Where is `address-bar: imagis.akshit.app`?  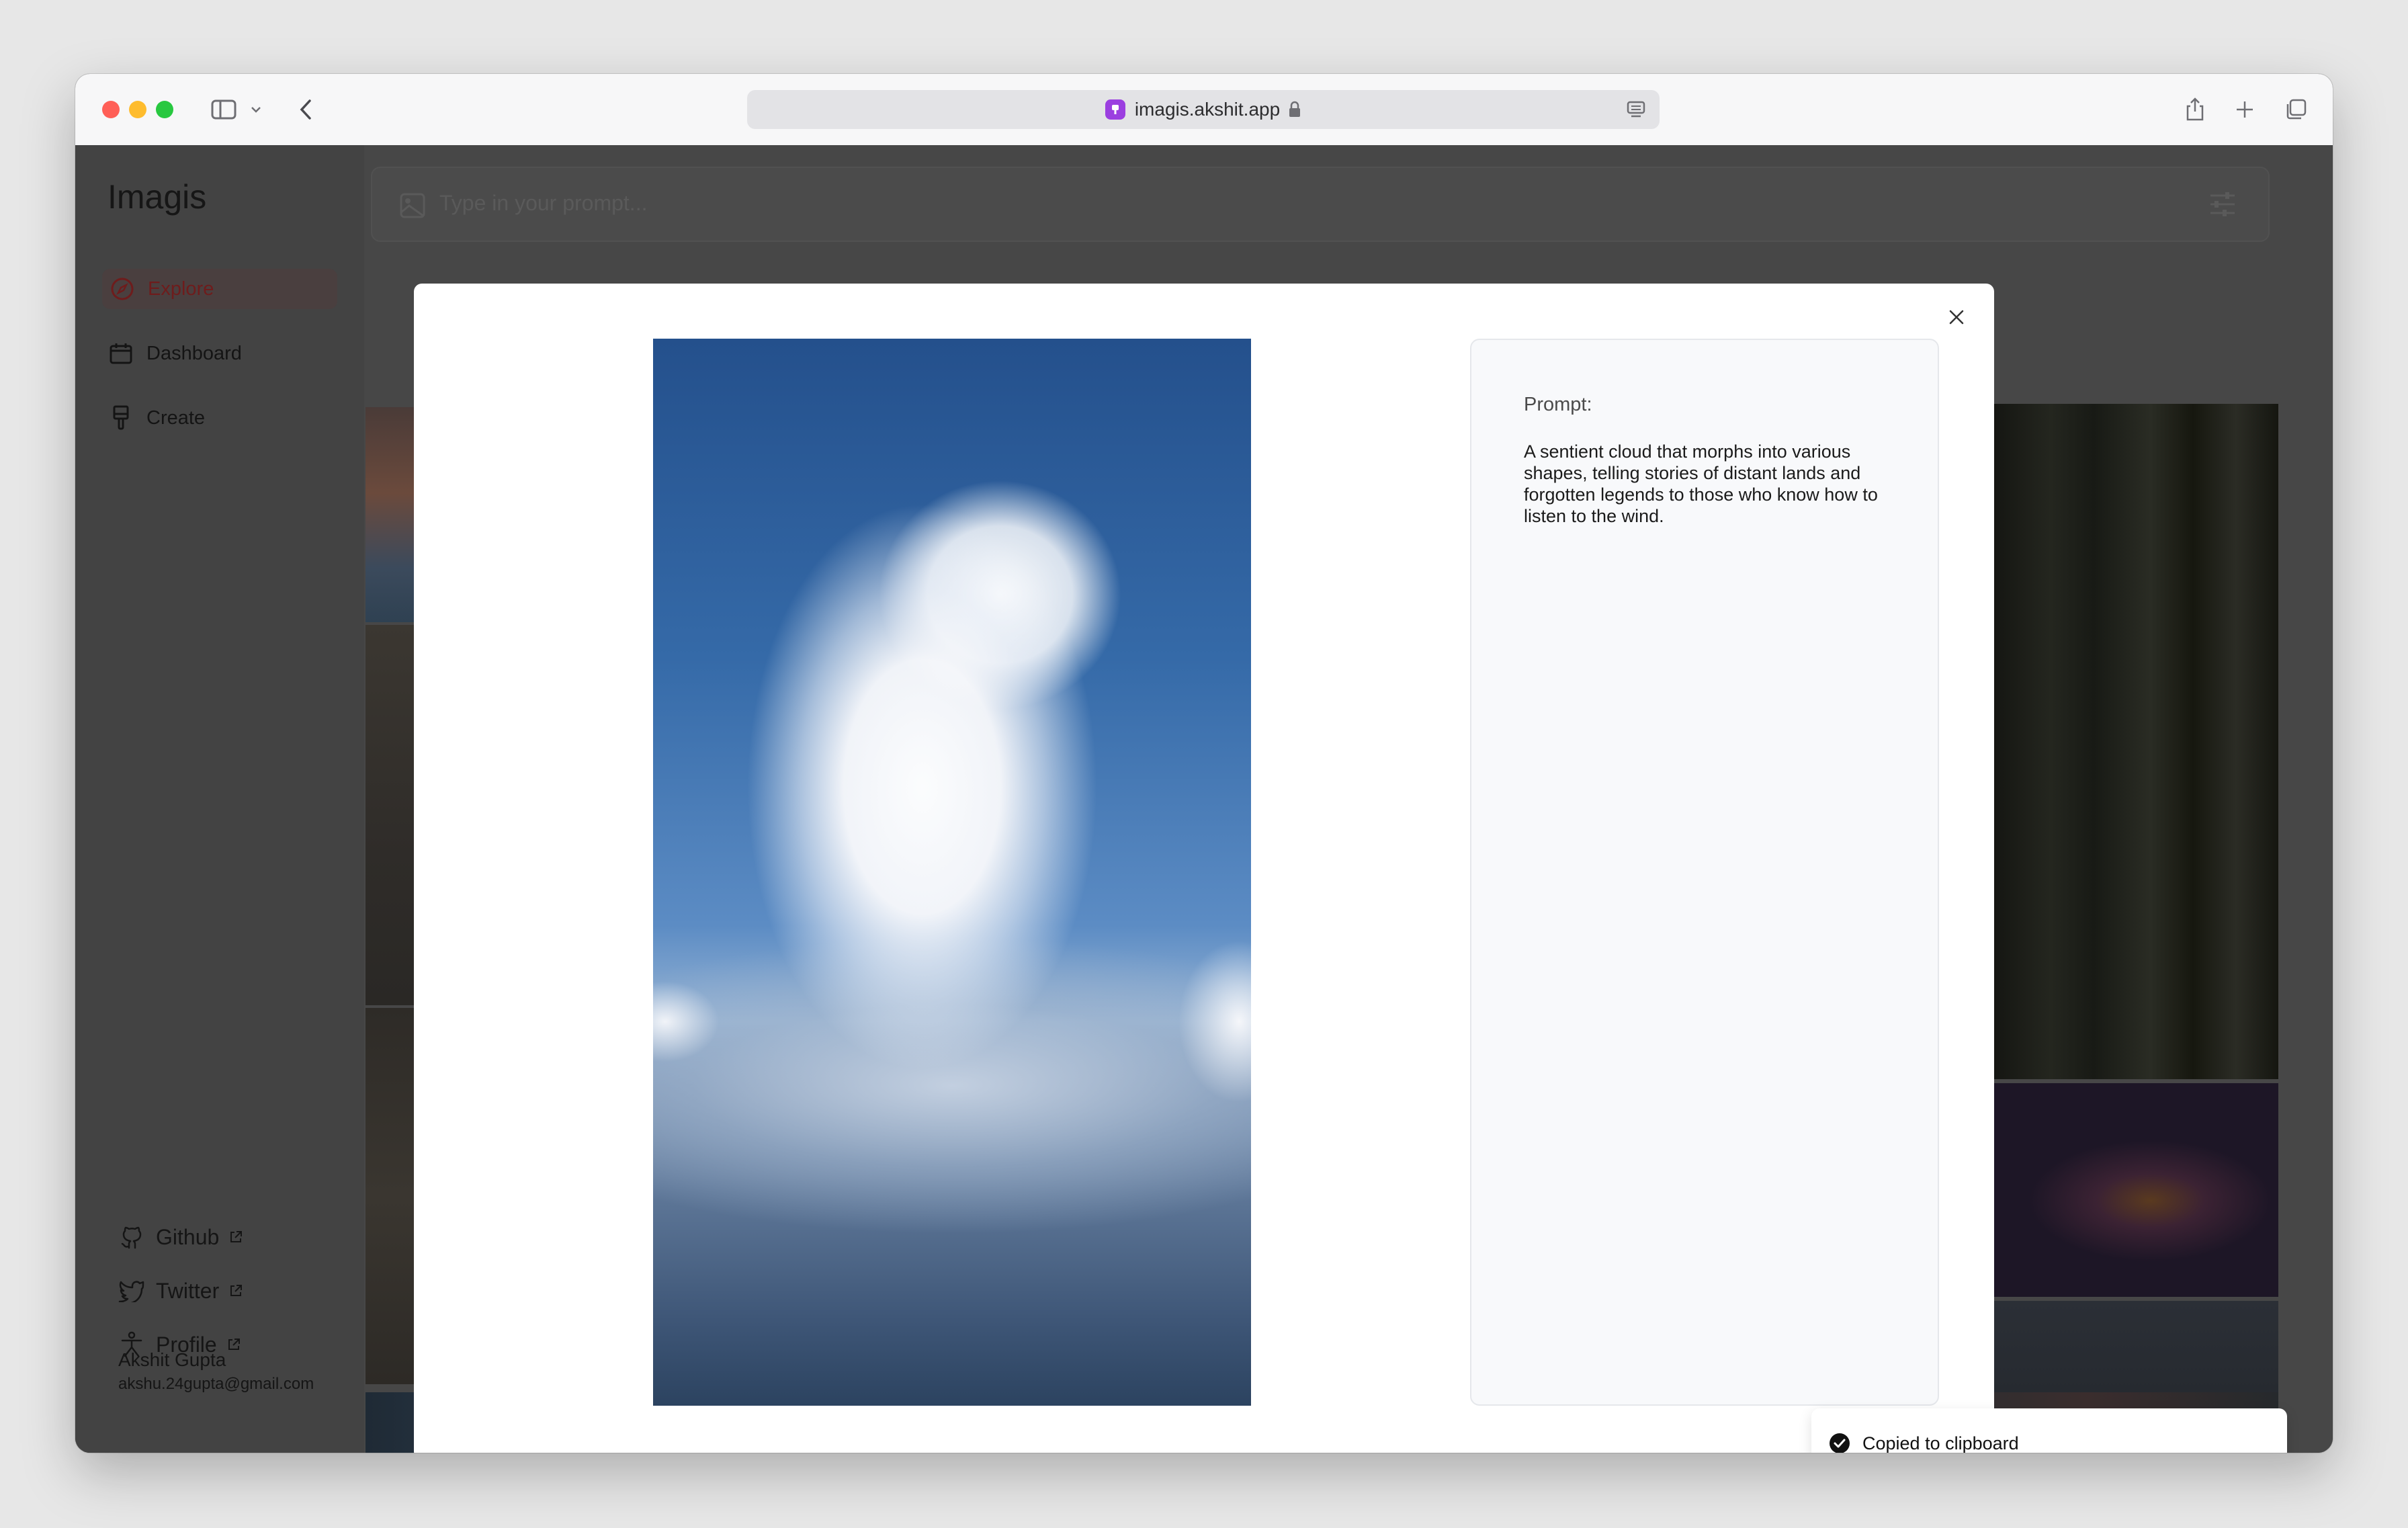 address-bar: imagis.akshit.app is located at coordinates (1203, 110).